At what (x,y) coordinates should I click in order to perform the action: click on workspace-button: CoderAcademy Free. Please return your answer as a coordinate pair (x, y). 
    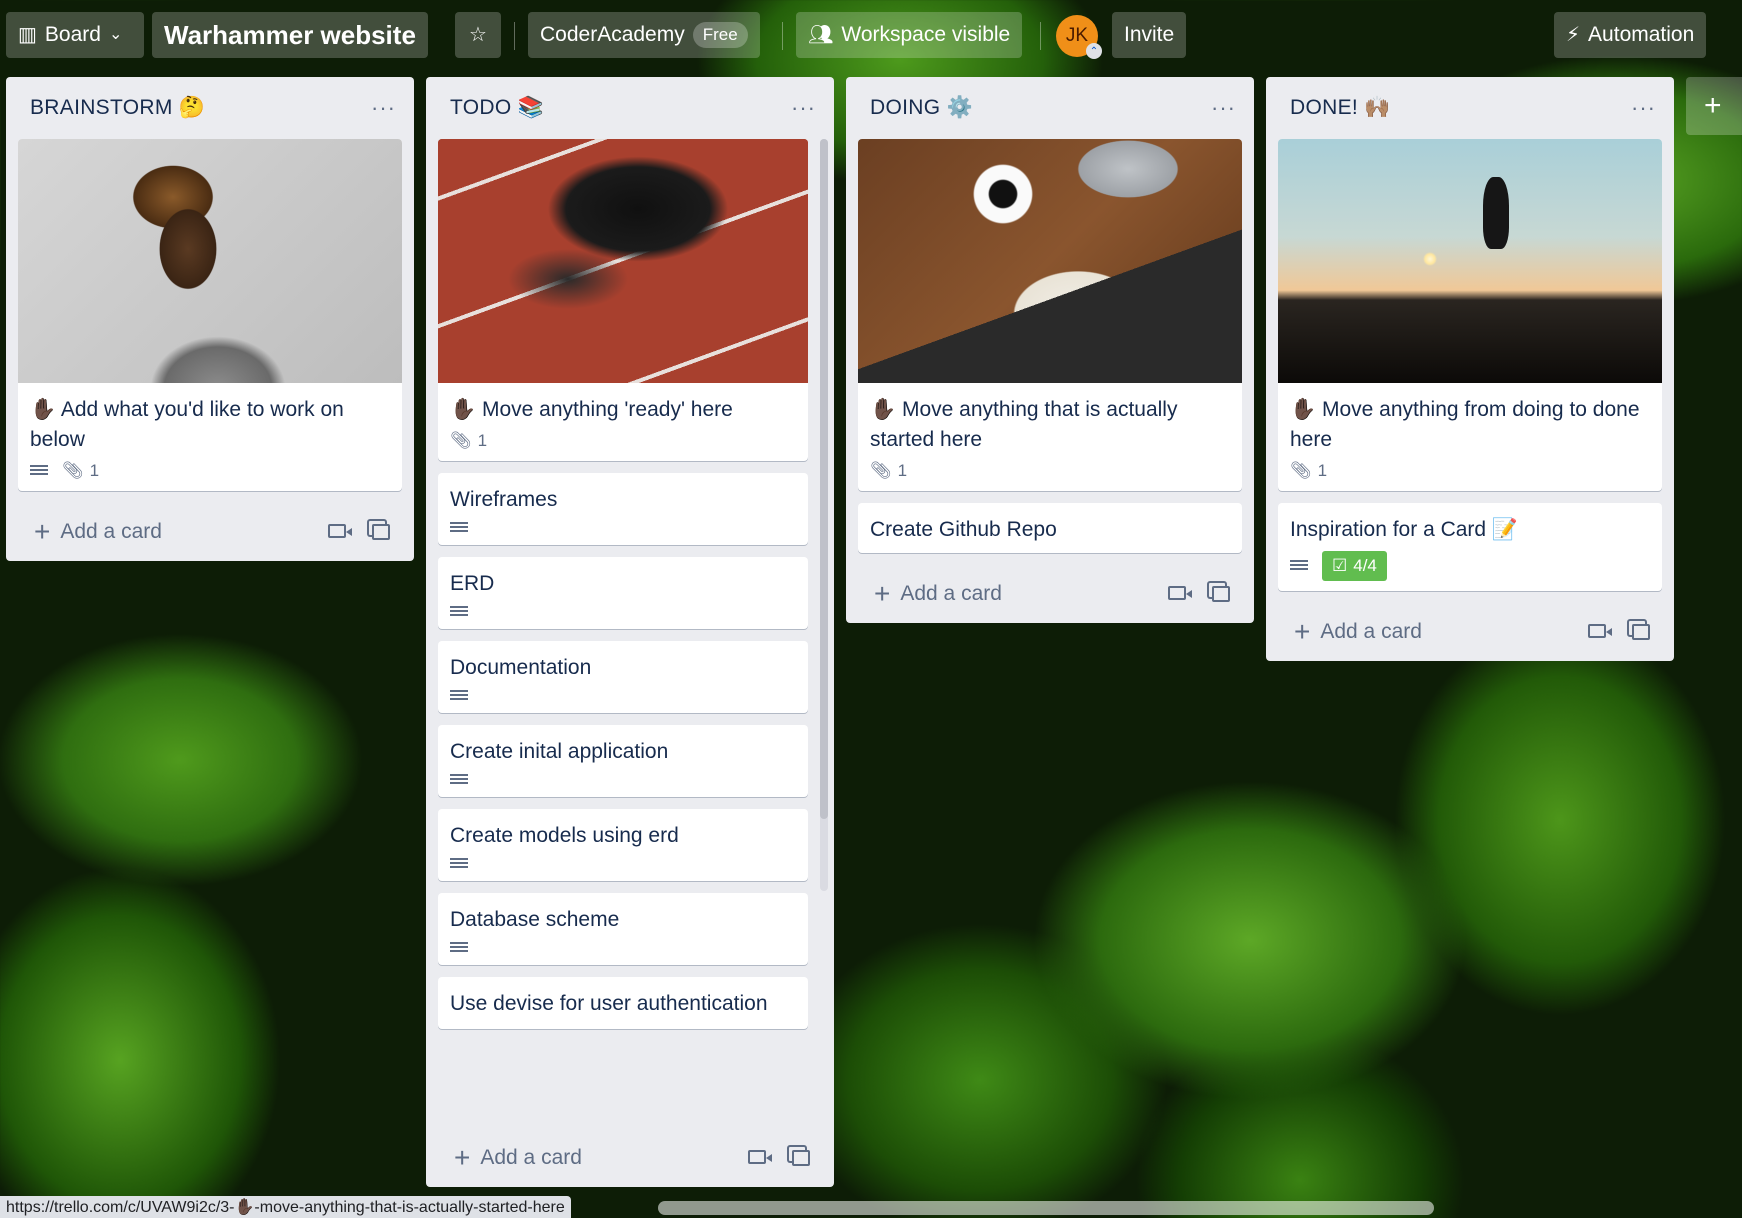
    Looking at the image, I should click on (644, 35).